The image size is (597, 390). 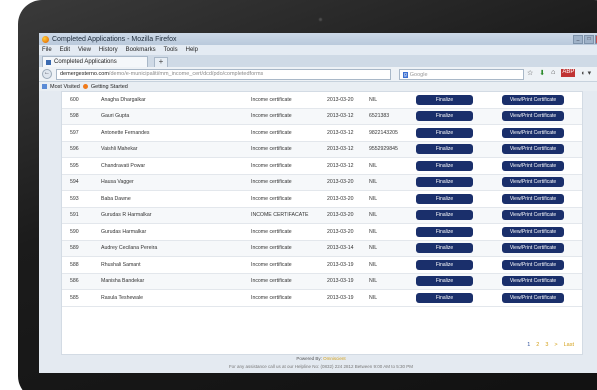 I want to click on applicant-name: Baba Dawne, so click(x=176, y=199).